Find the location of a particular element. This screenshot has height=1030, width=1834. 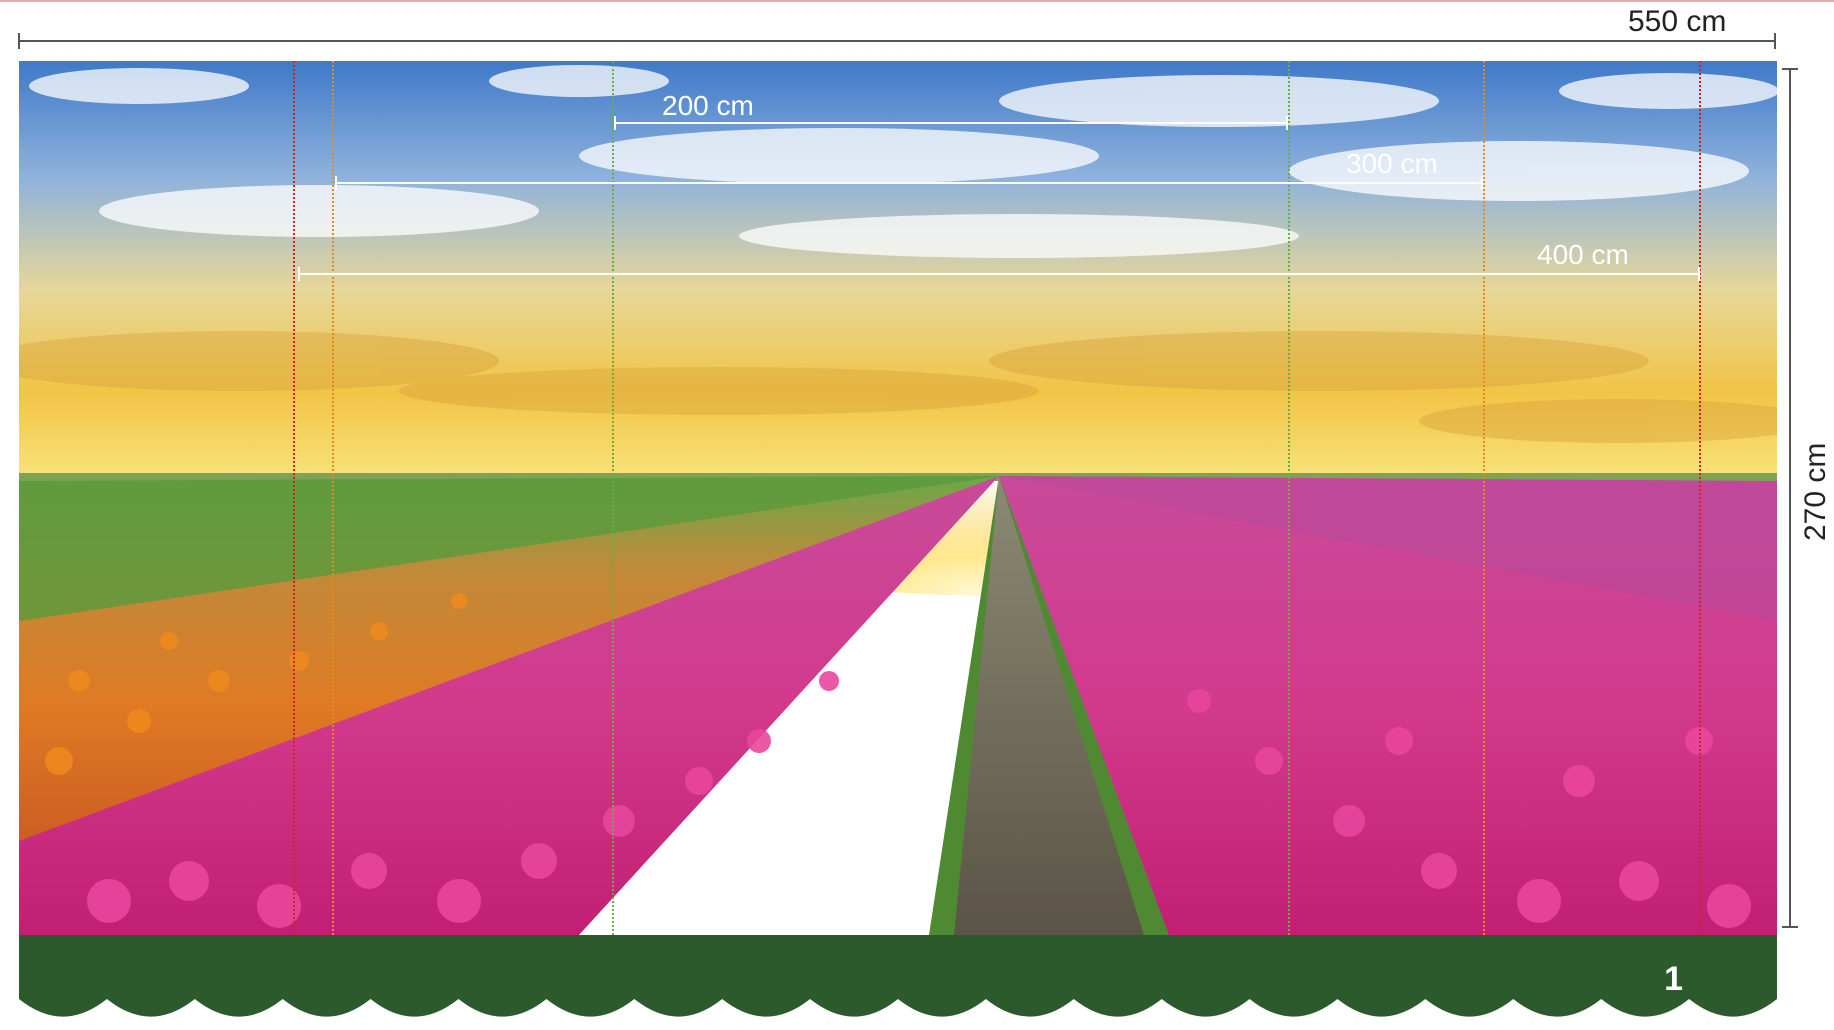

measure-label-300cm: 300 cm is located at coordinates (1392, 163).